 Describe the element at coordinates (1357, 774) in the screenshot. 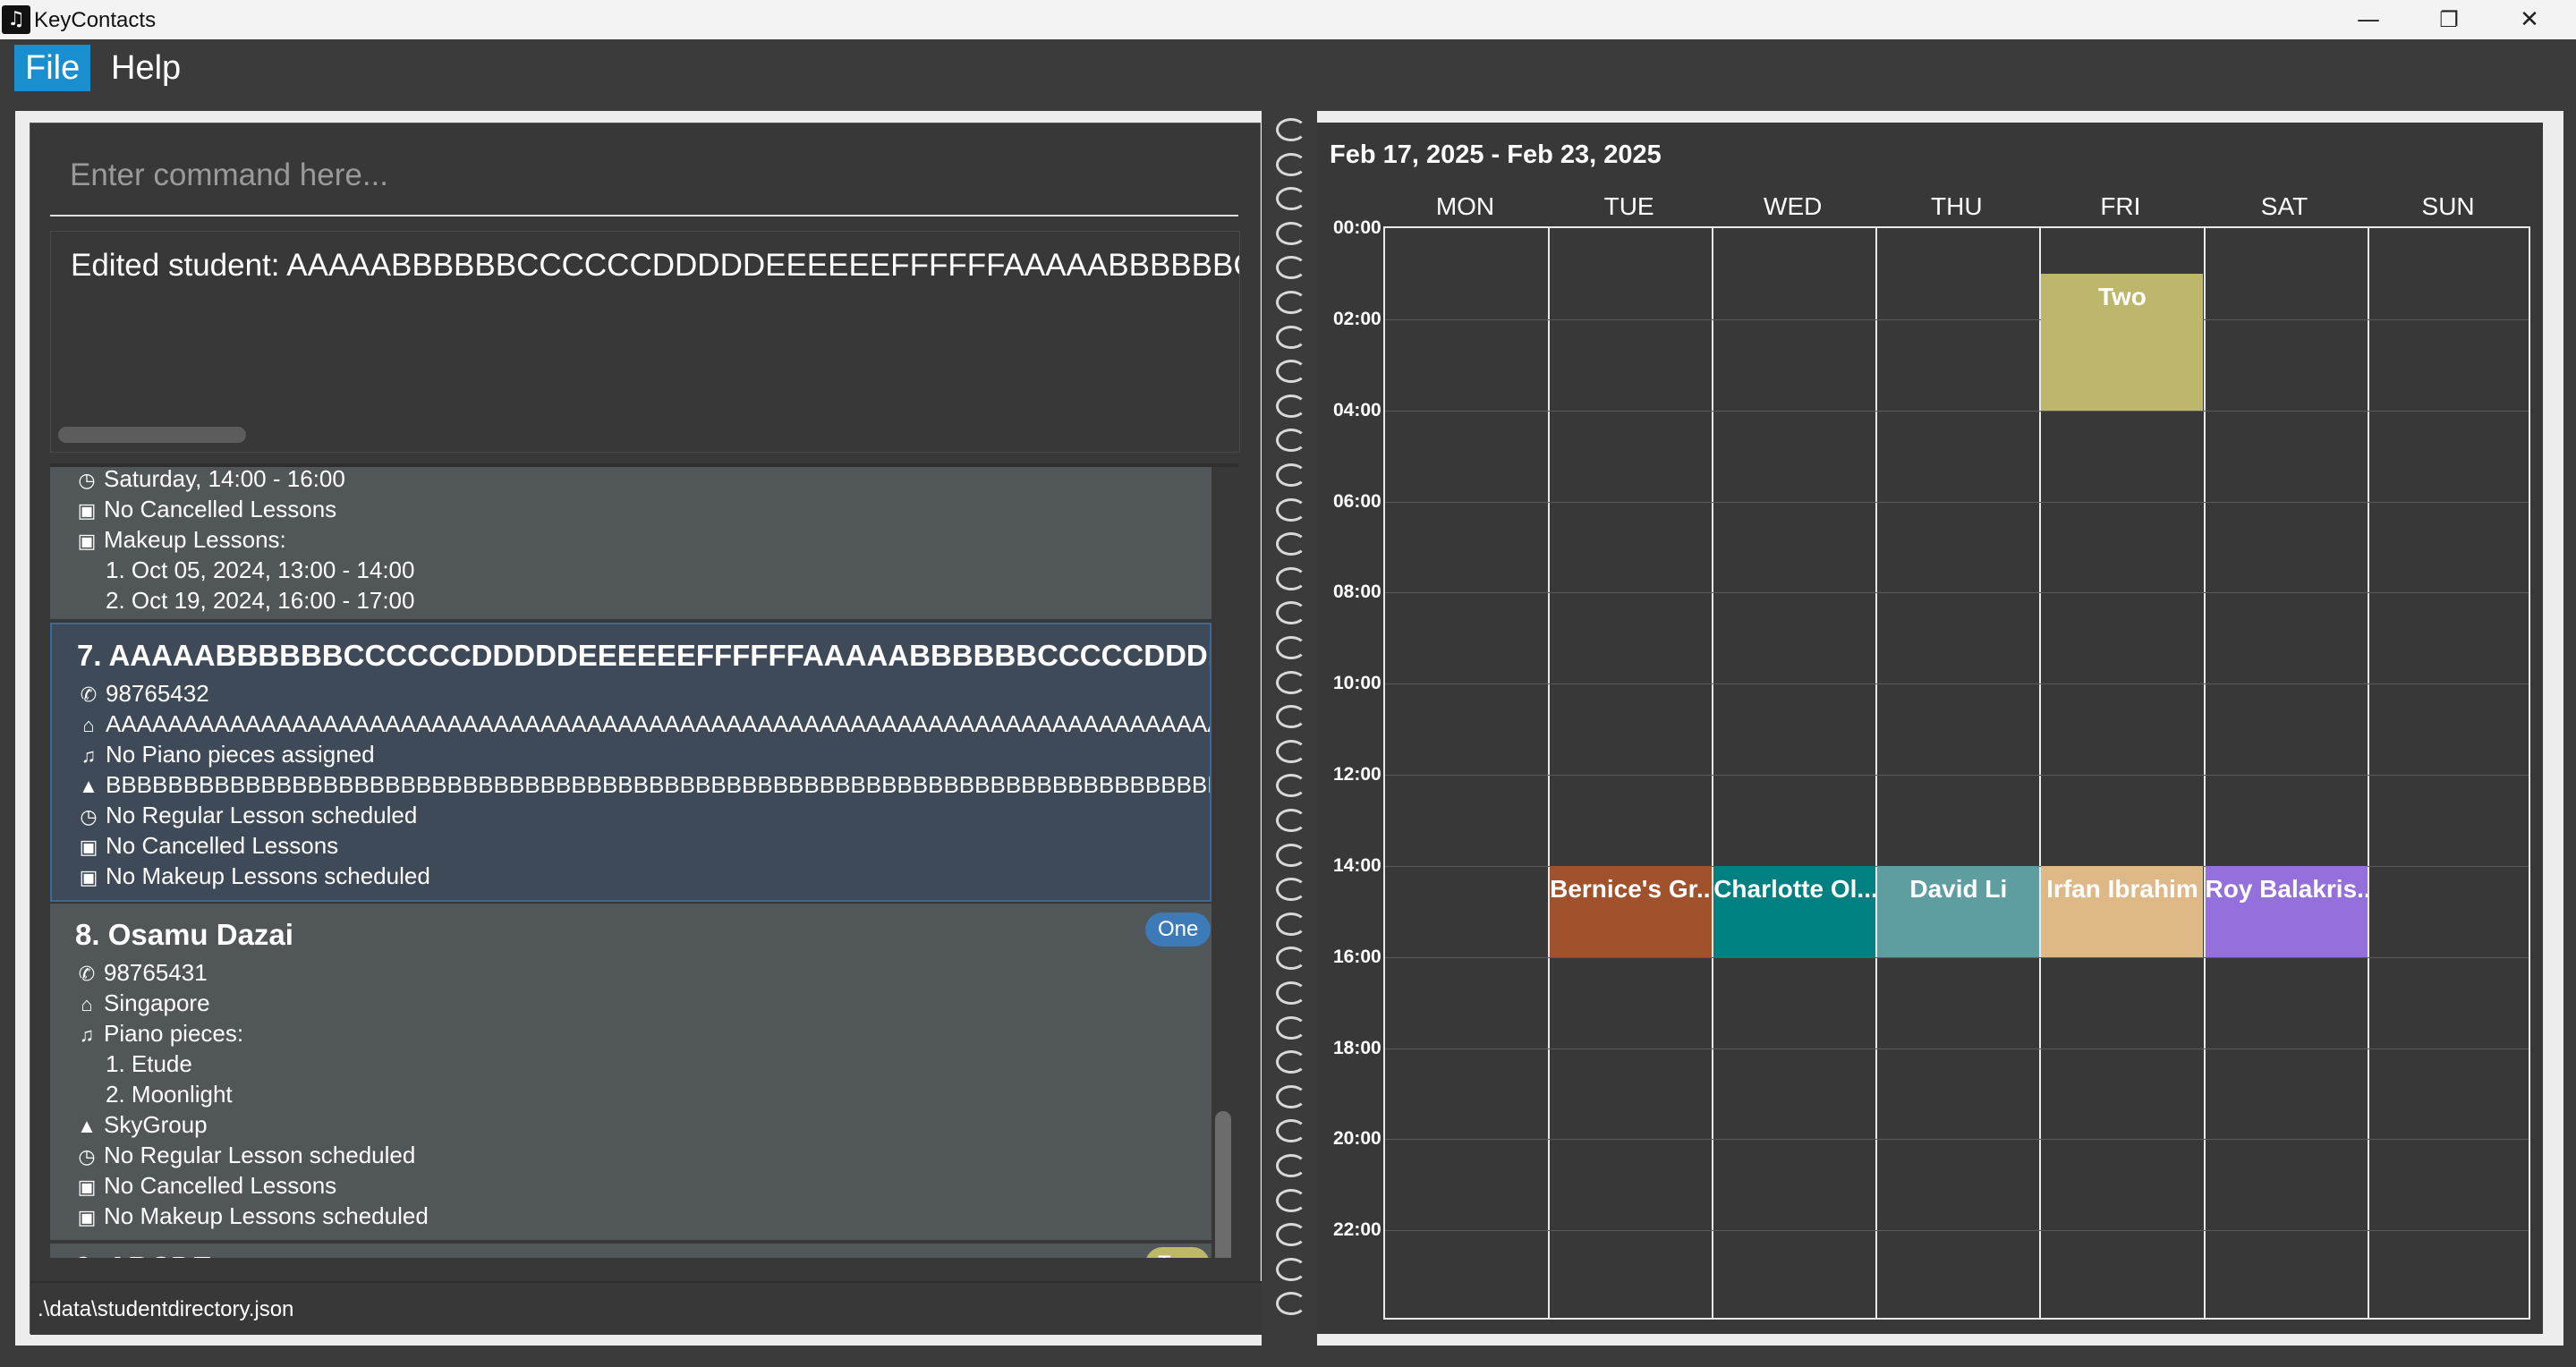

I see `hour-label: 12:00` at that location.